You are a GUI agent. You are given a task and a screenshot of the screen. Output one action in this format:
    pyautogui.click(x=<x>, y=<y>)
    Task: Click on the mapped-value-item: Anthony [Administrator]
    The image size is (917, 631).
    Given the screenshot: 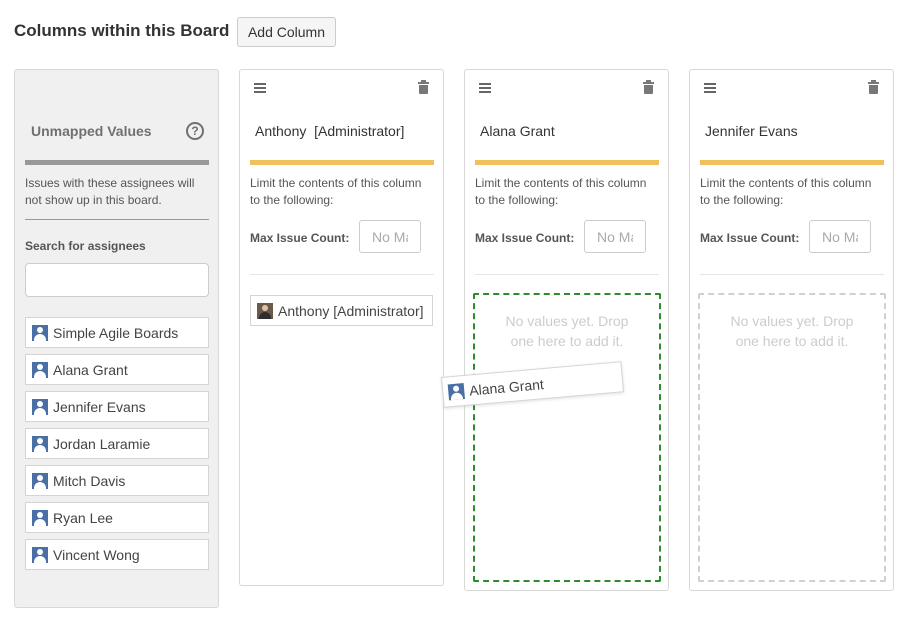 What is the action you would take?
    pyautogui.click(x=341, y=310)
    